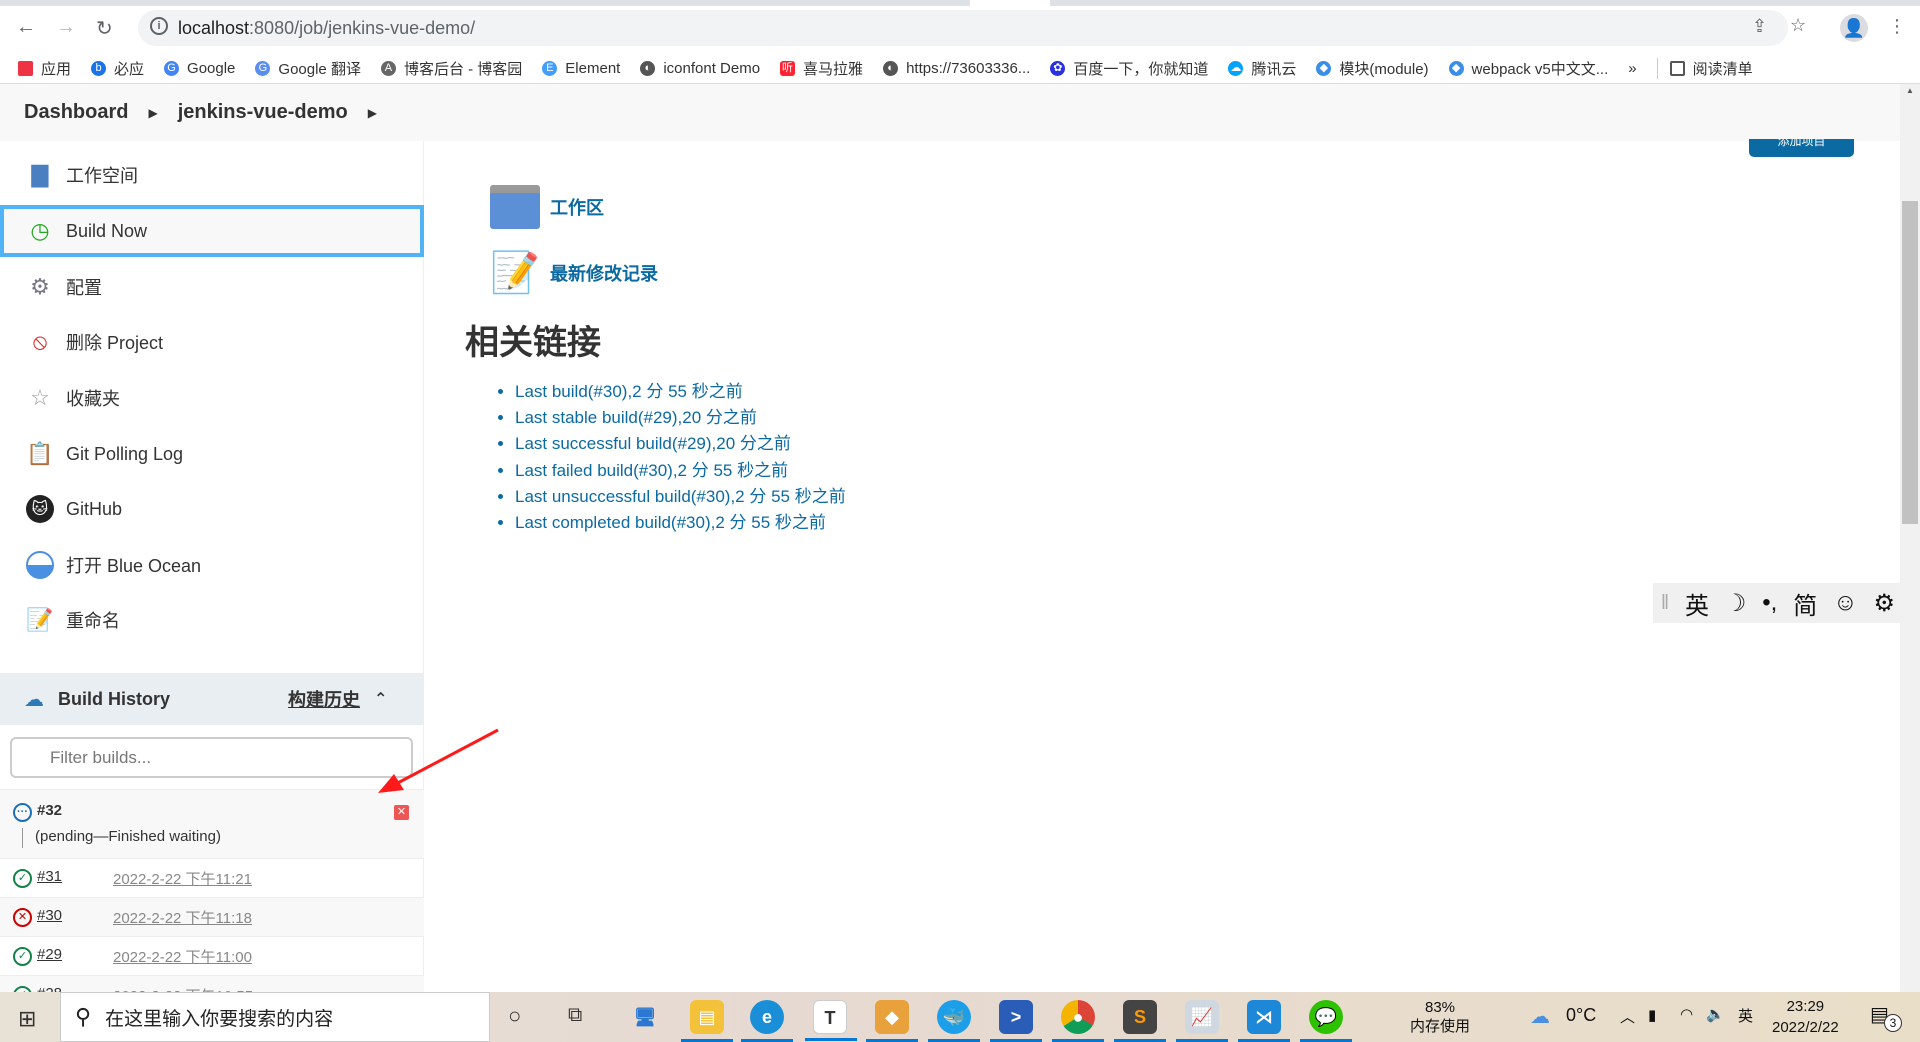 This screenshot has height=1042, width=1920. What do you see at coordinates (26, 27) in the screenshot?
I see `back-icon: ←` at bounding box center [26, 27].